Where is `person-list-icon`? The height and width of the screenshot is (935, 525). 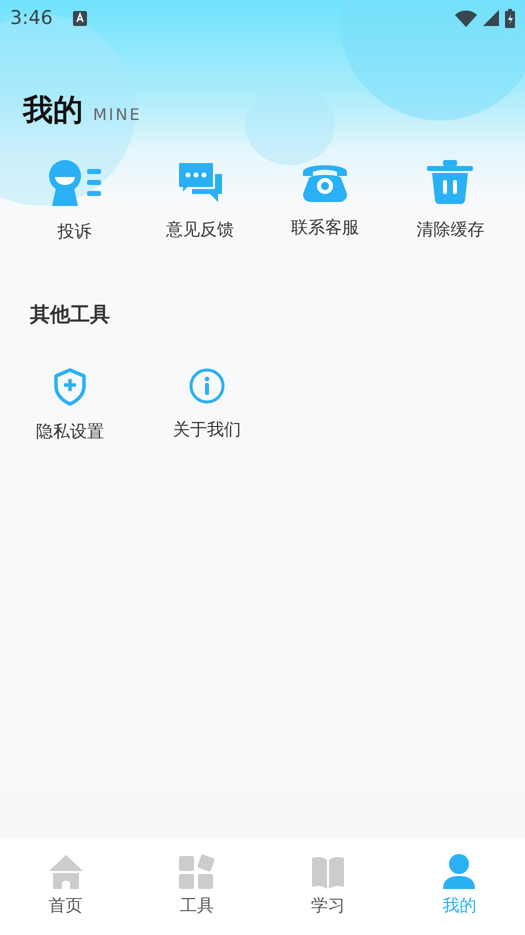 person-list-icon is located at coordinates (74, 183).